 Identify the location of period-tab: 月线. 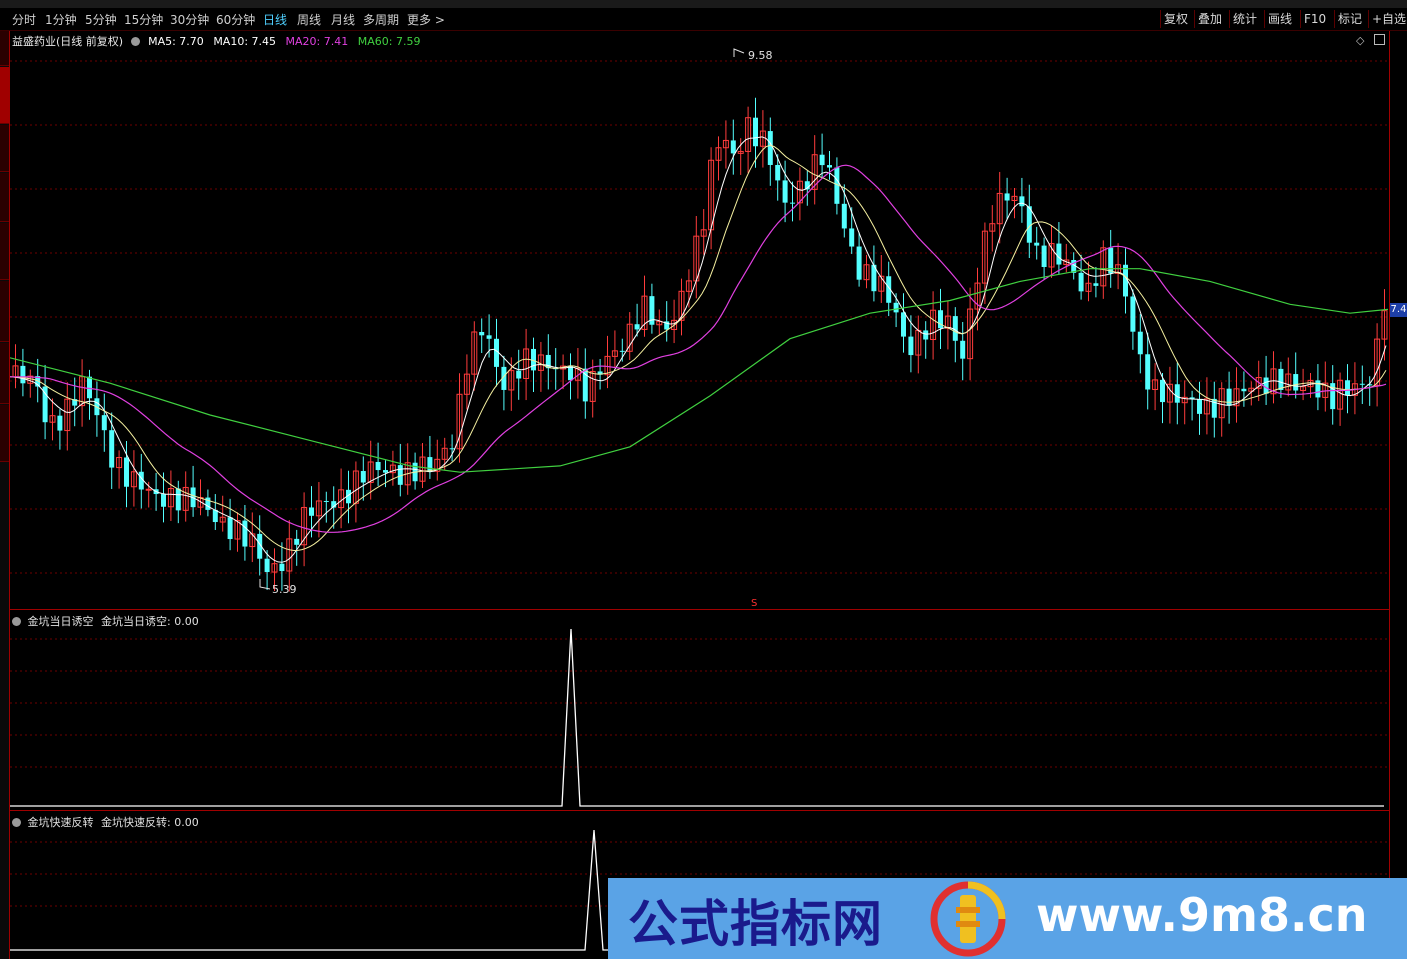
(343, 19).